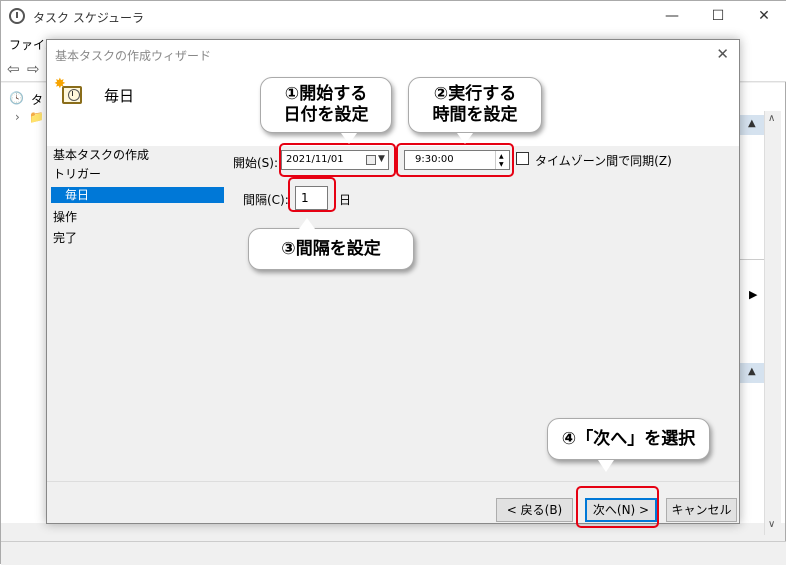 The width and height of the screenshot is (786, 565). Describe the element at coordinates (718, 16) in the screenshot. I see `maximize-button: ☐` at that location.